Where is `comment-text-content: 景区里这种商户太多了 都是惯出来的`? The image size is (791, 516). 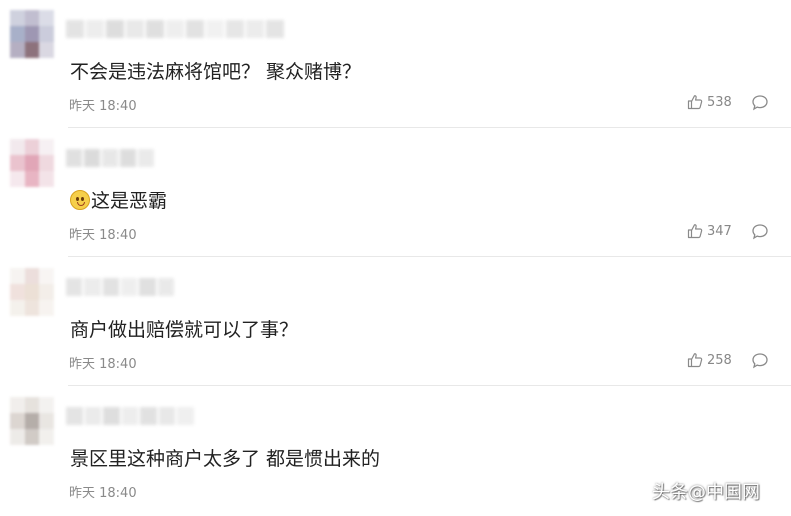 comment-text-content: 景区里这种商户太多了 都是惯出来的 is located at coordinates (225, 459).